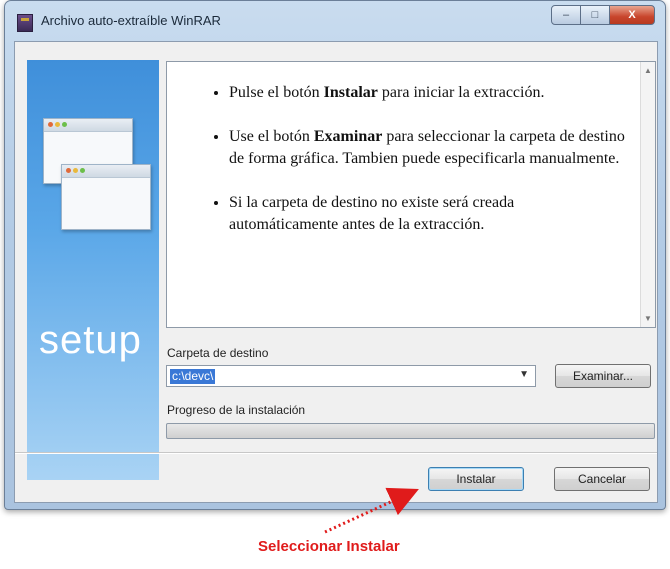 The height and width of the screenshot is (569, 670). I want to click on annotation-label: Seleccionar Instalar, so click(329, 546).